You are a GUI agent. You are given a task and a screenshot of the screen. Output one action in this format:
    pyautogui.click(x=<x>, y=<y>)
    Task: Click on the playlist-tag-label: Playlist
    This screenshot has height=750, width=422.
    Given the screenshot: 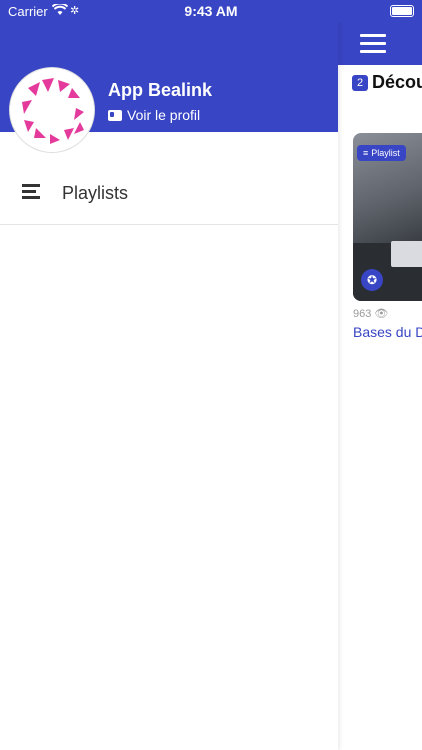 What is the action you would take?
    pyautogui.click(x=385, y=153)
    